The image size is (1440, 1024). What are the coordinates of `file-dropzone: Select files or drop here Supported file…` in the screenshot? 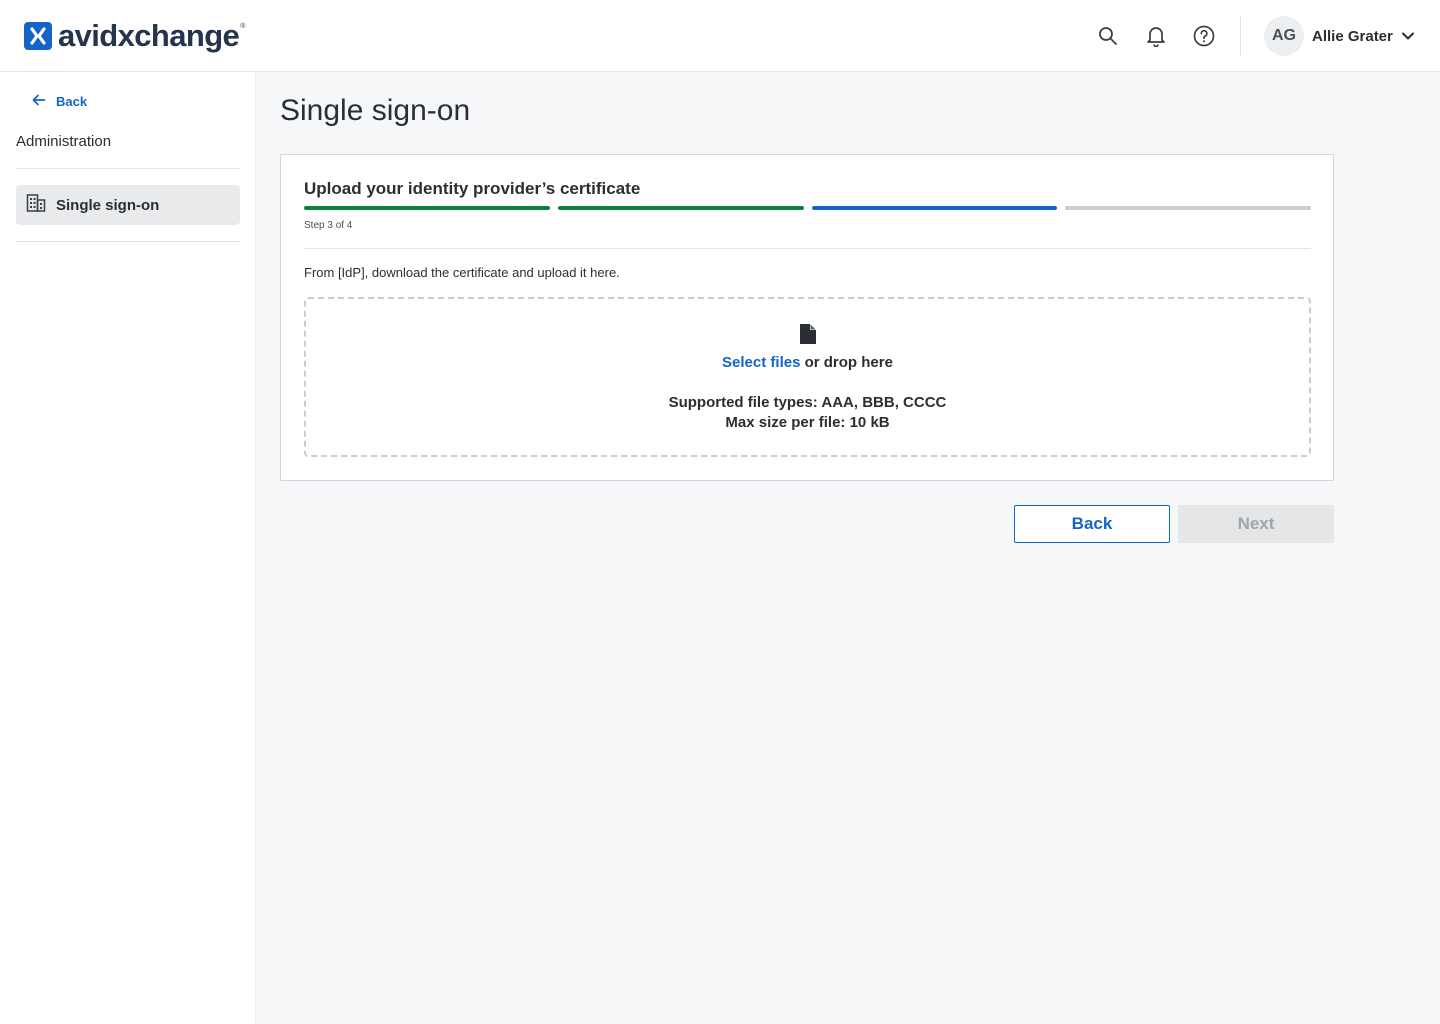 It's located at (807, 377).